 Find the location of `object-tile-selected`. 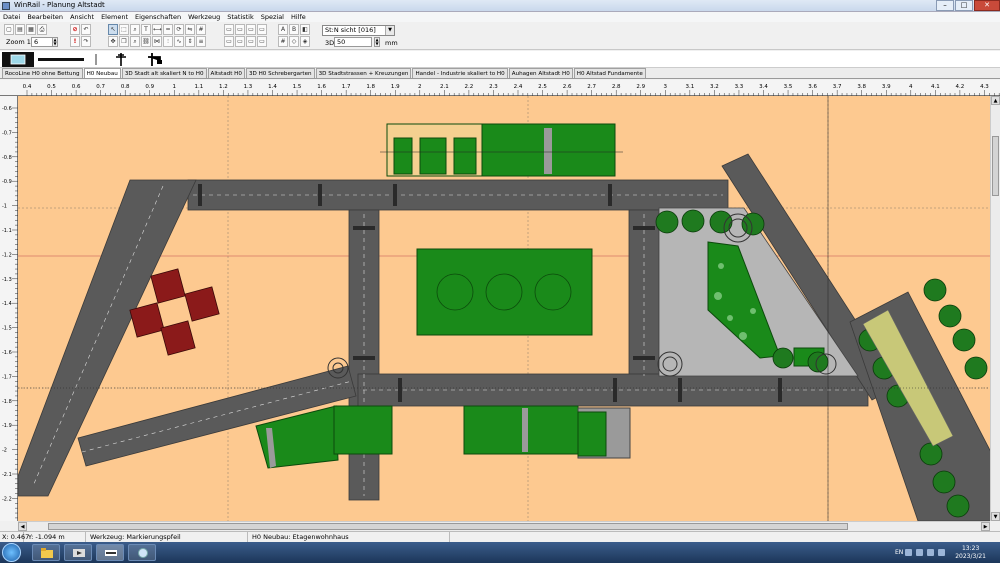

object-tile-selected is located at coordinates (18, 59).